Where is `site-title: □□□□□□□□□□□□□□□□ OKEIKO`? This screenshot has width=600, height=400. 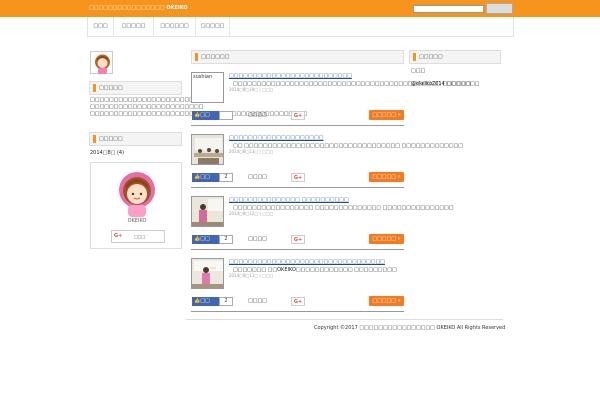 site-title: □□□□□□□□□□□□□□□□ OKEIKO is located at coordinates (138, 8).